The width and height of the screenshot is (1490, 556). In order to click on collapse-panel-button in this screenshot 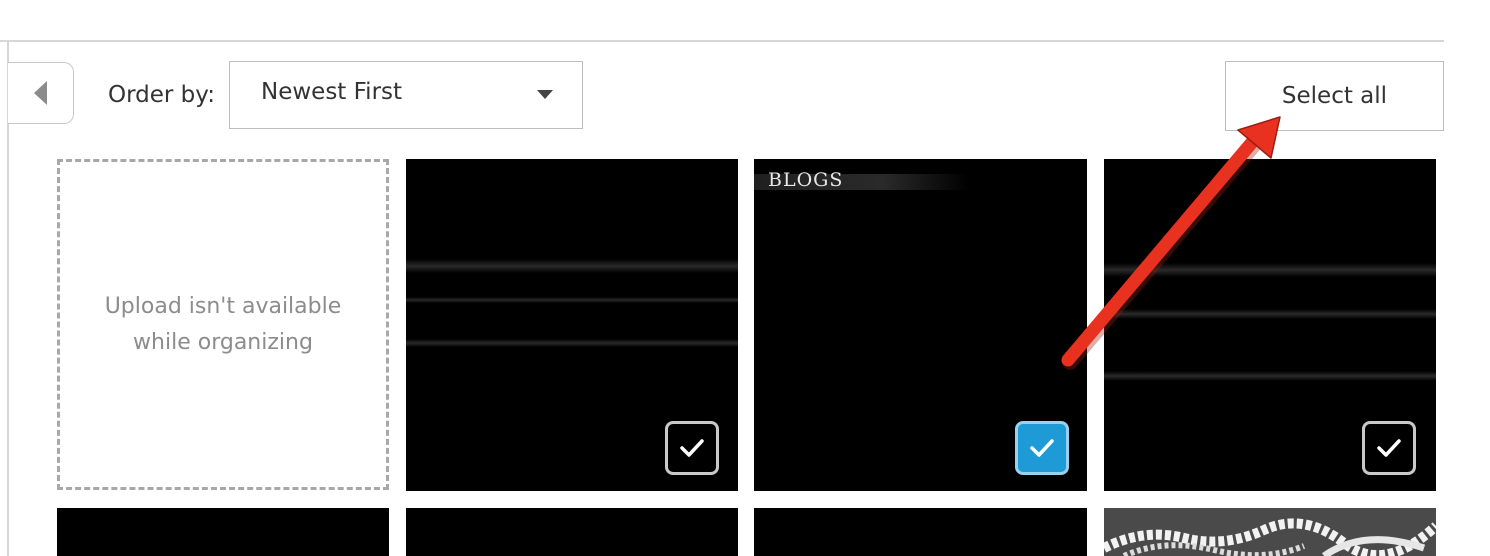, I will do `click(41, 93)`.